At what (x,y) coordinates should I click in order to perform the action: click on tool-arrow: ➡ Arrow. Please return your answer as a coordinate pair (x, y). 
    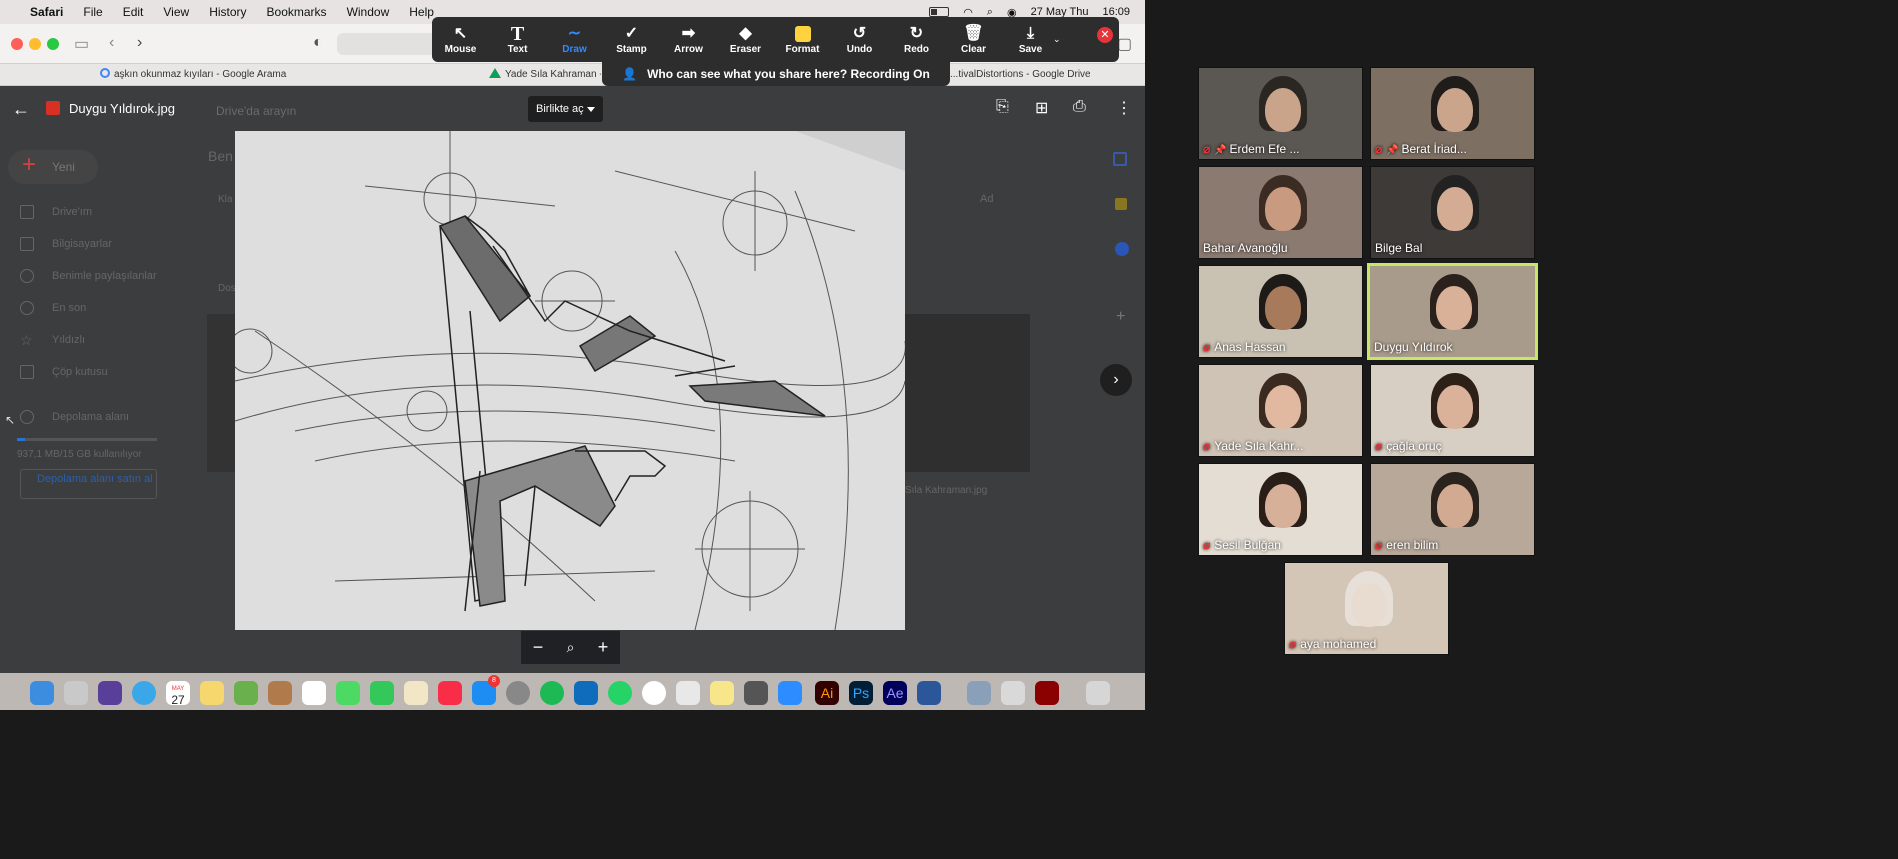
    Looking at the image, I should click on (688, 39).